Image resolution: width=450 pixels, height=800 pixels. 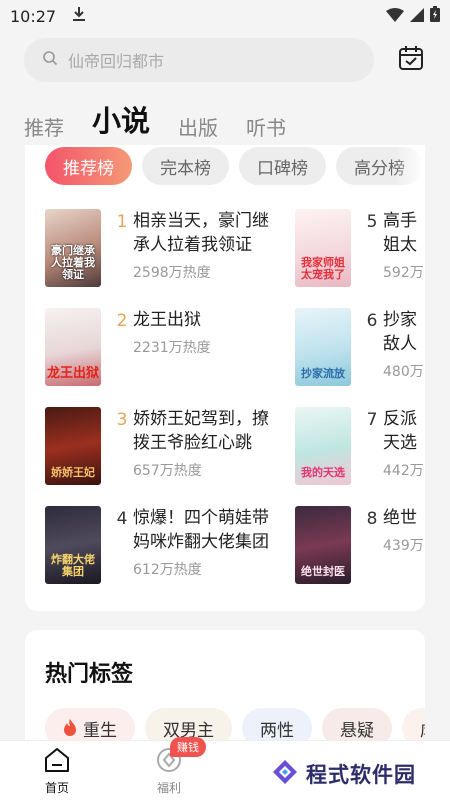 I want to click on book-cover: 抄家流放, so click(x=323, y=347).